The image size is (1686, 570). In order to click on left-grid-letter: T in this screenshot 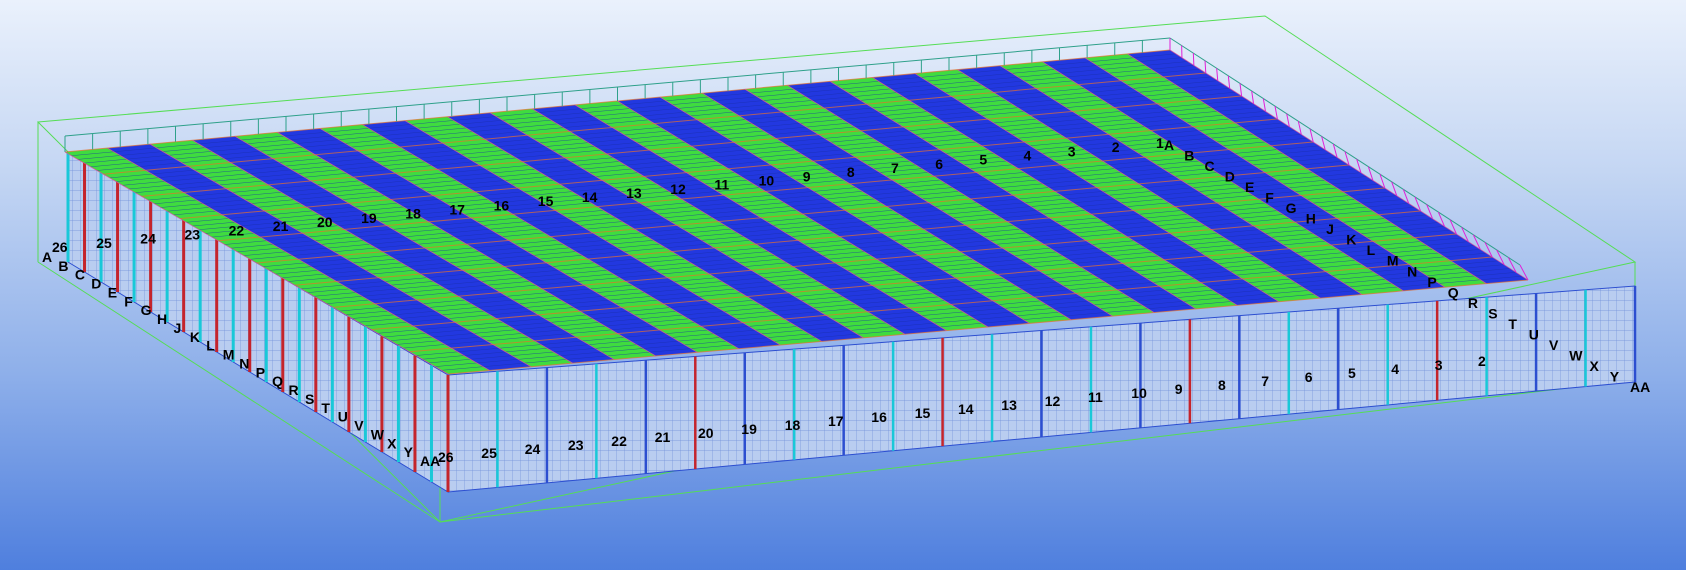, I will do `click(325, 408)`.